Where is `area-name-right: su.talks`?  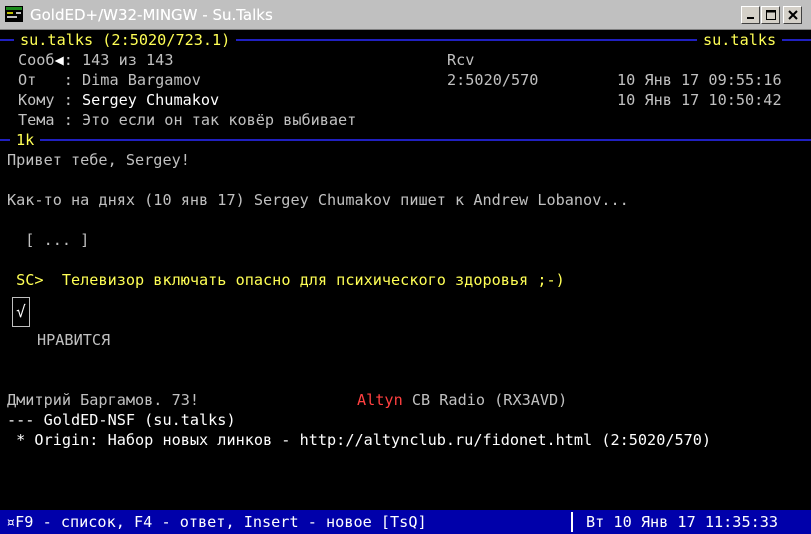 area-name-right: su.talks is located at coordinates (740, 40).